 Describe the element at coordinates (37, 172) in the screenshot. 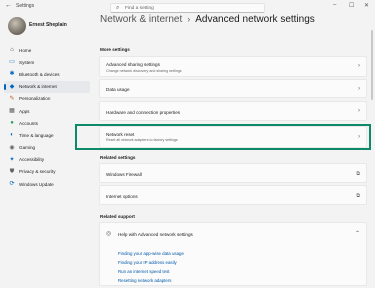

I see `sidebar-item-label: Privacy & security` at that location.